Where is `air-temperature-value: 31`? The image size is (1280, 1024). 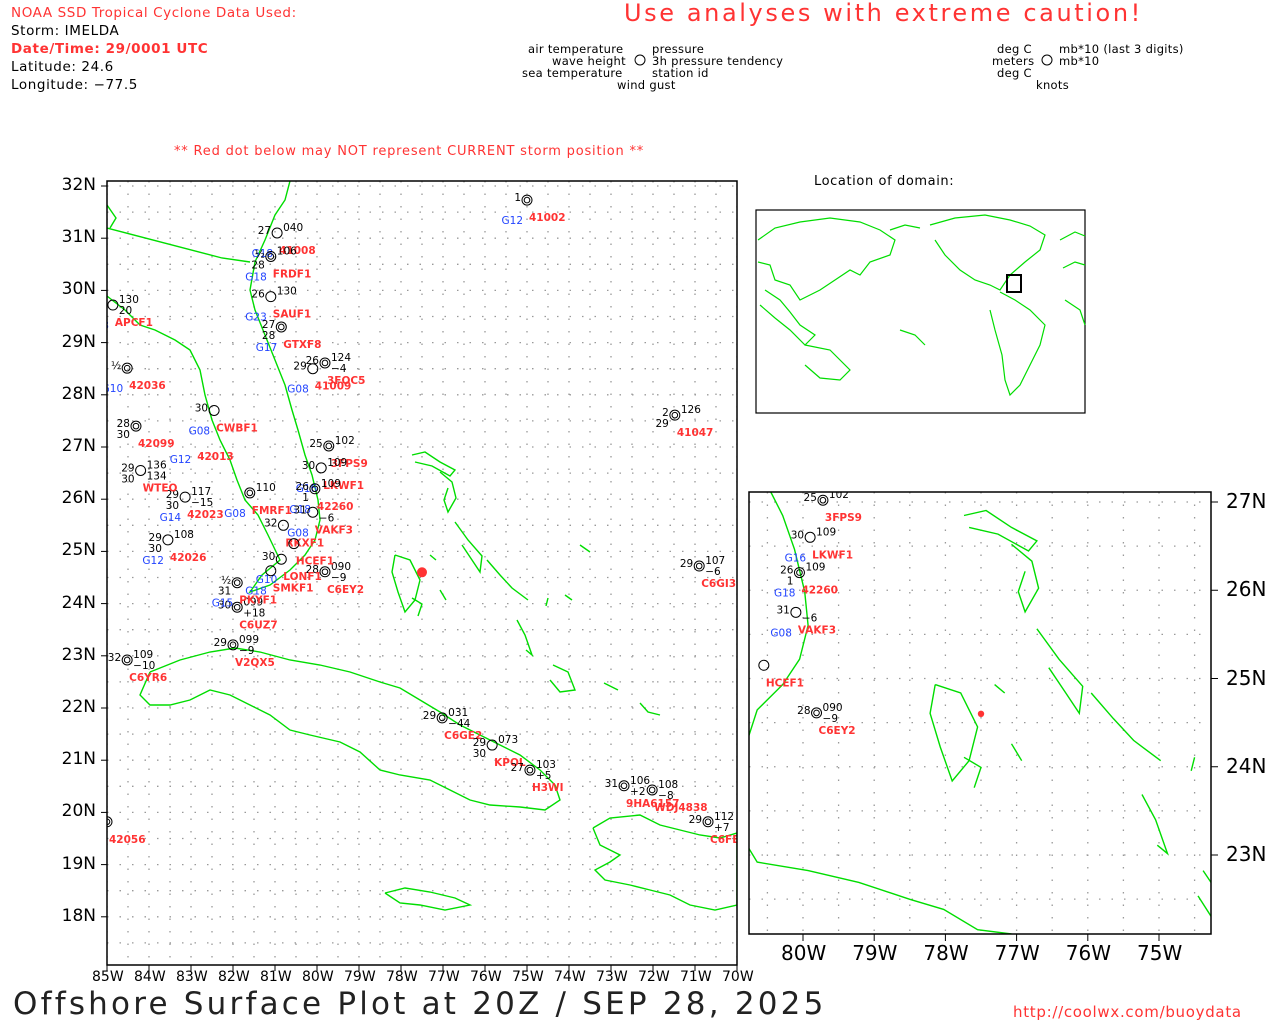
air-temperature-value: 31 is located at coordinates (299, 510).